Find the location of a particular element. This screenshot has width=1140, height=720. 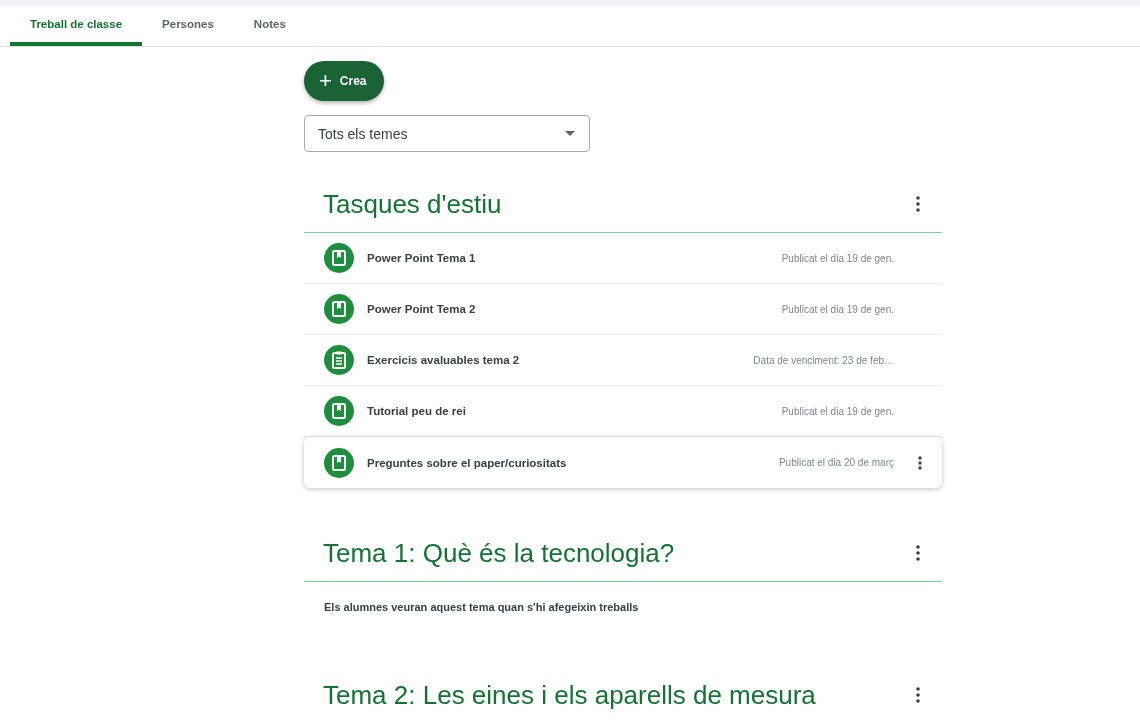

dropdown-caret-icon is located at coordinates (570, 133).